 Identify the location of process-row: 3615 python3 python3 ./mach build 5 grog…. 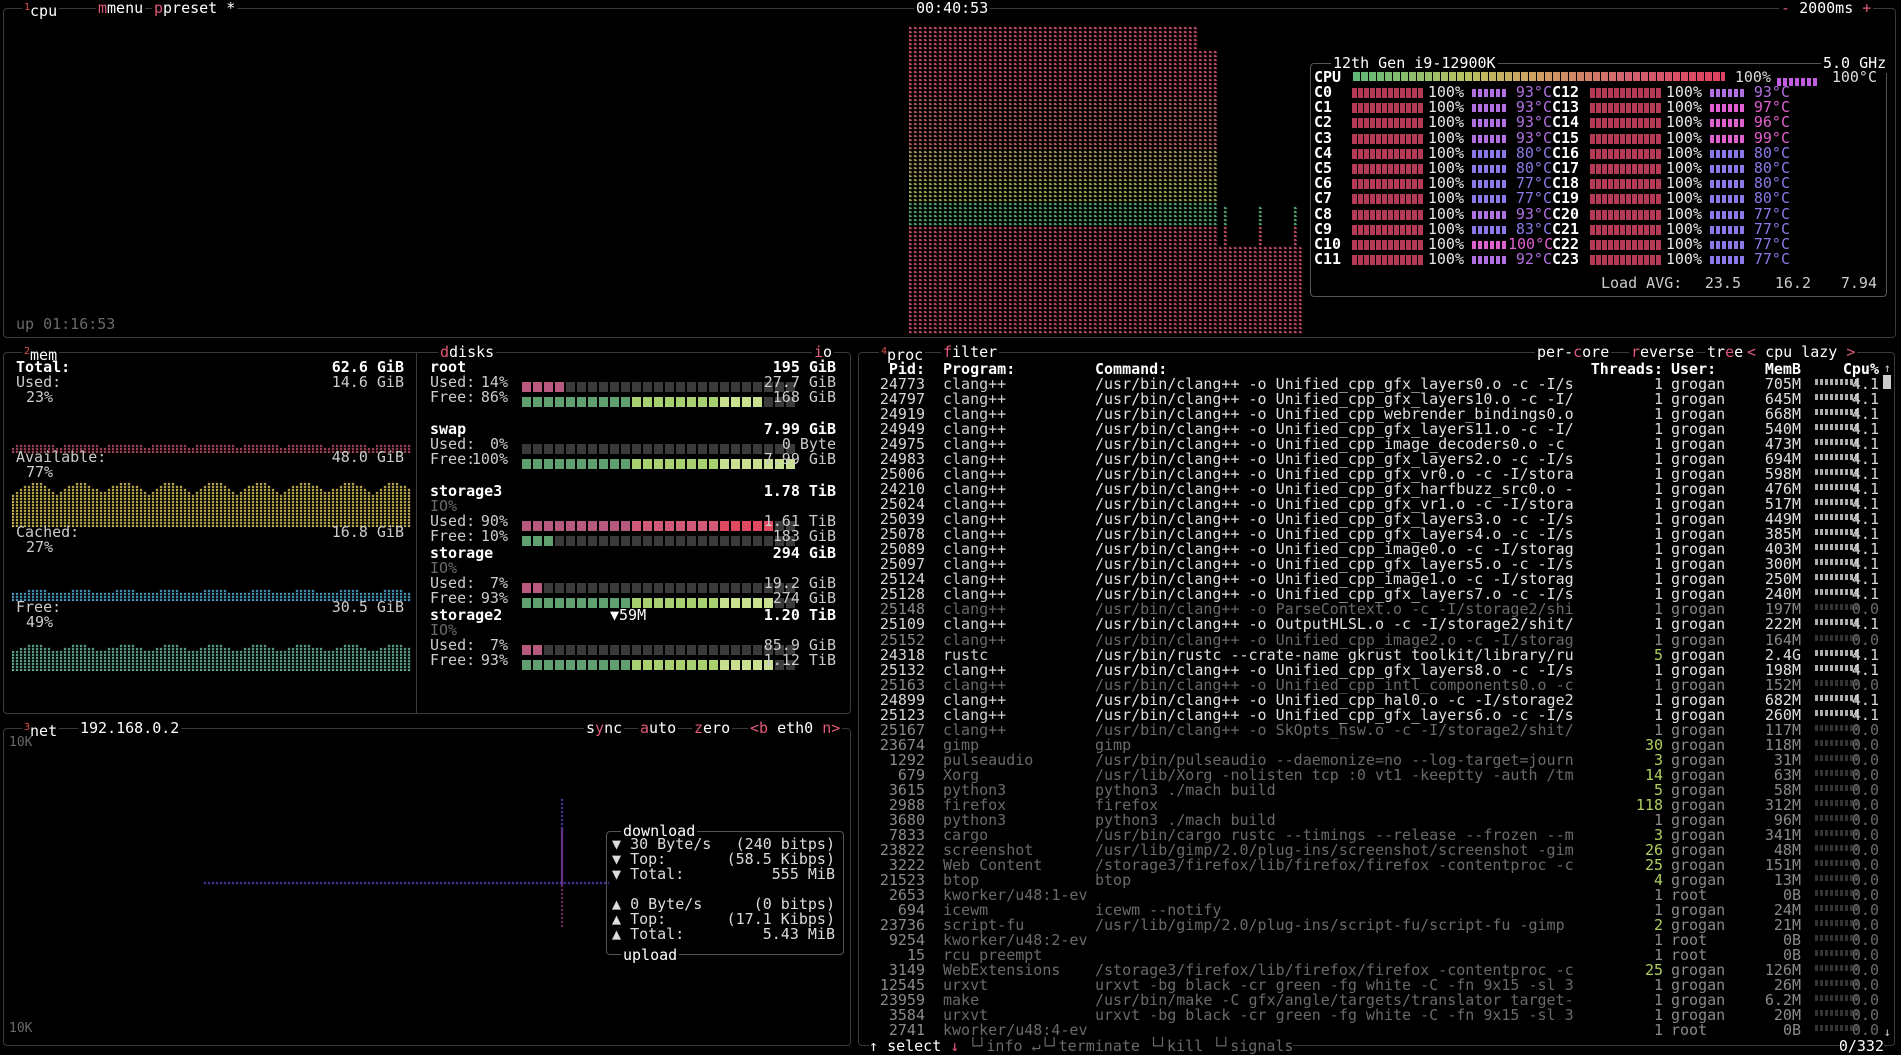
(1370, 790).